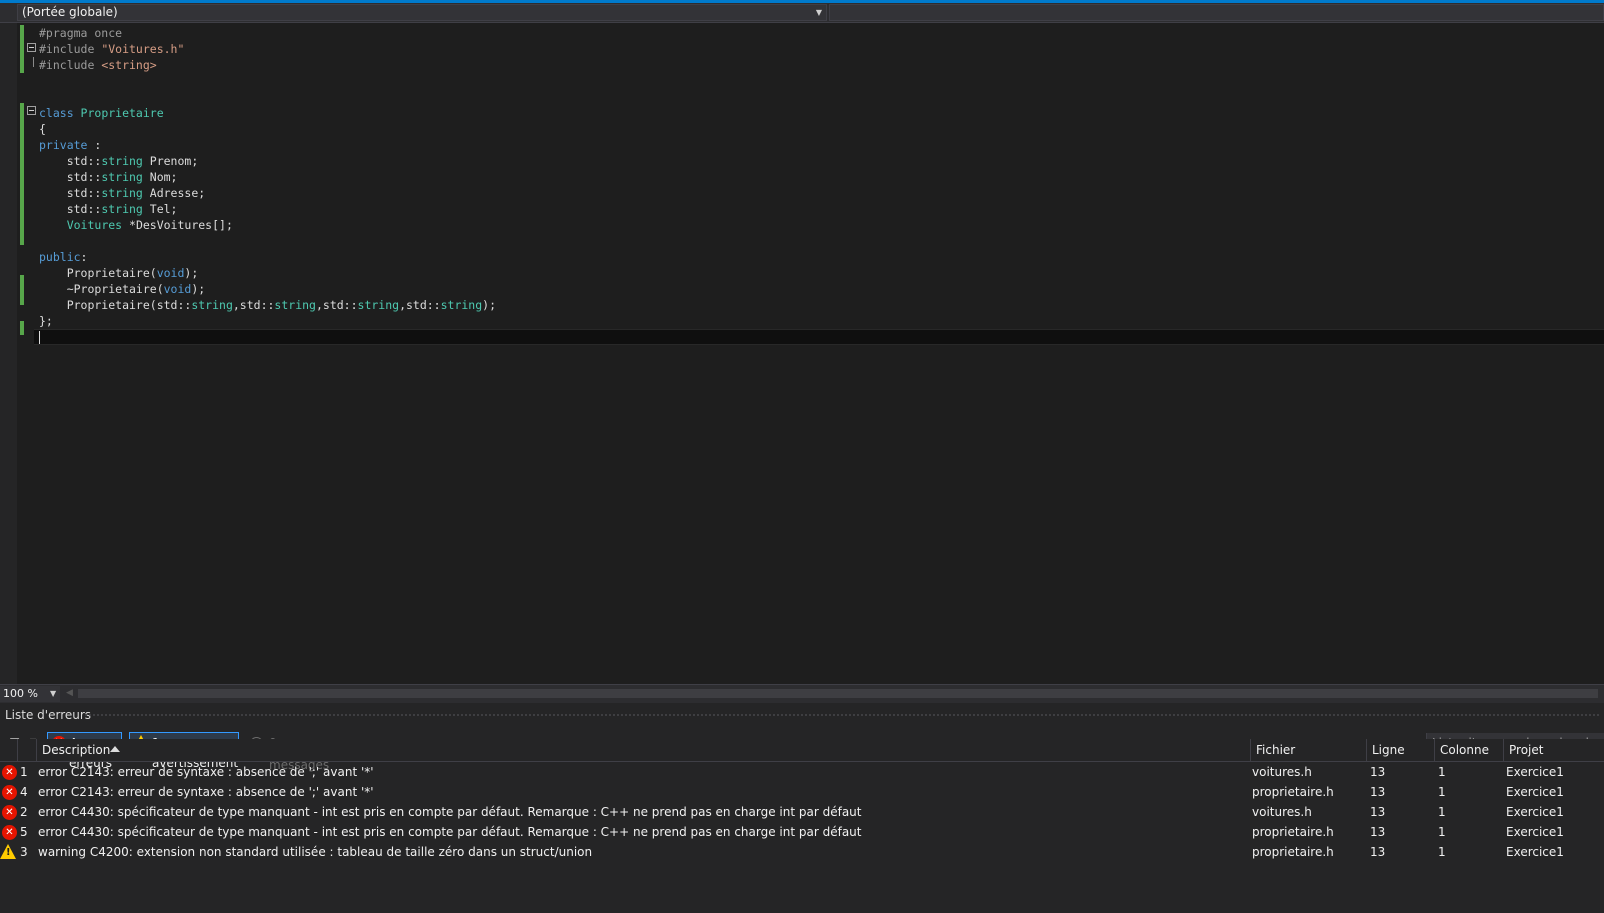 Image resolution: width=1604 pixels, height=913 pixels. What do you see at coordinates (81, 33) in the screenshot?
I see `code-token: #pragma once` at bounding box center [81, 33].